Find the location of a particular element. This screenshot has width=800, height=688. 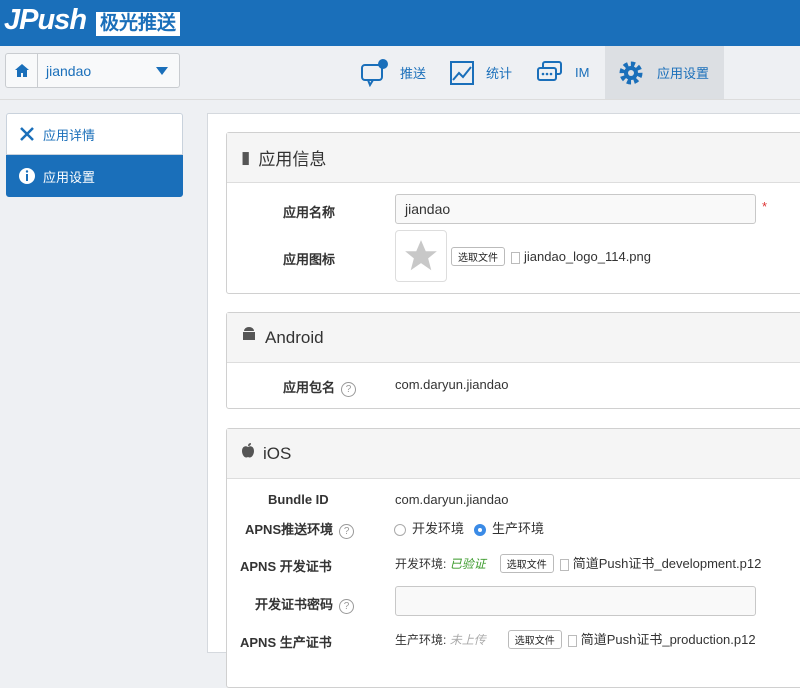

radio-unchecked is located at coordinates (400, 529).